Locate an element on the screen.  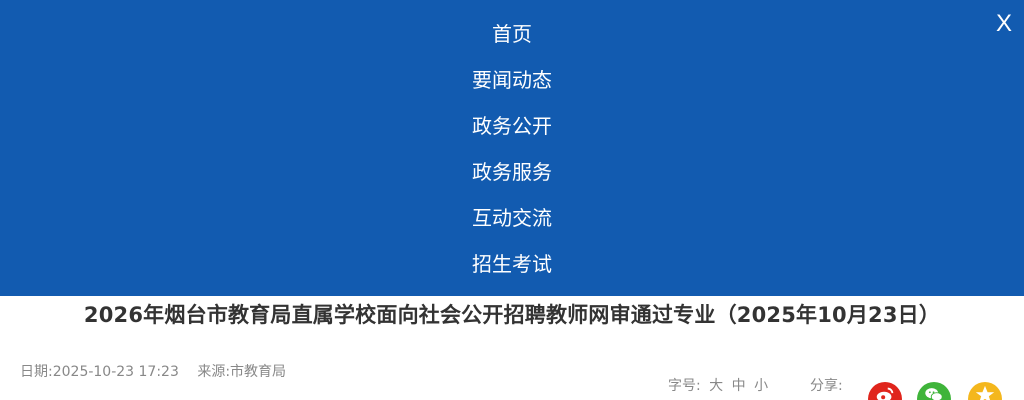
wechat-icon is located at coordinates (934, 391).